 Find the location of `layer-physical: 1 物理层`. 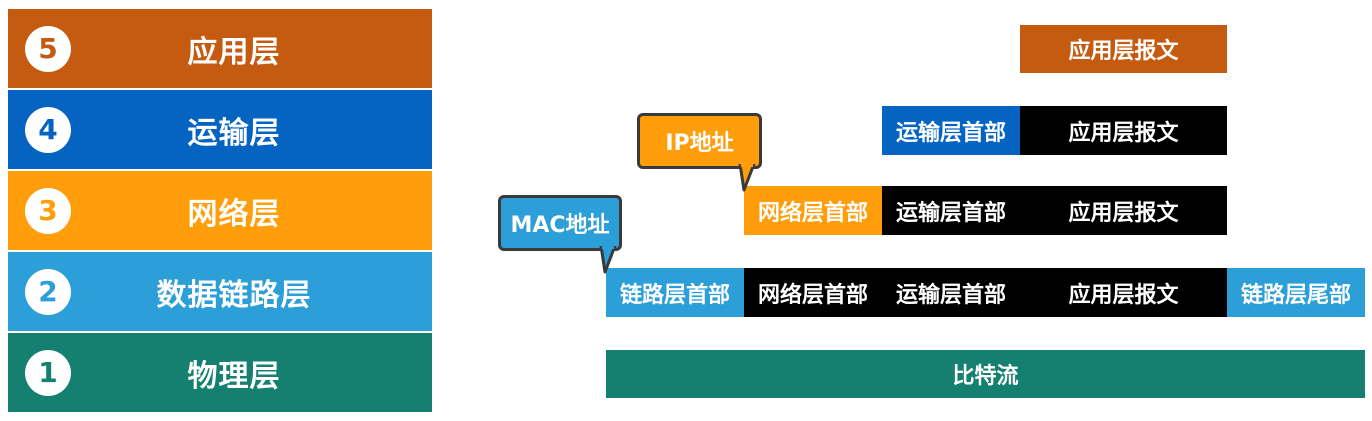

layer-physical: 1 物理层 is located at coordinates (220, 372).